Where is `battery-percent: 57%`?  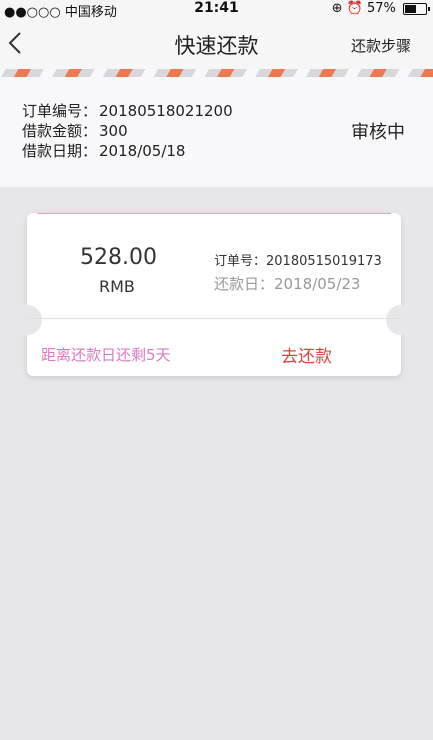 battery-percent: 57% is located at coordinates (381, 8).